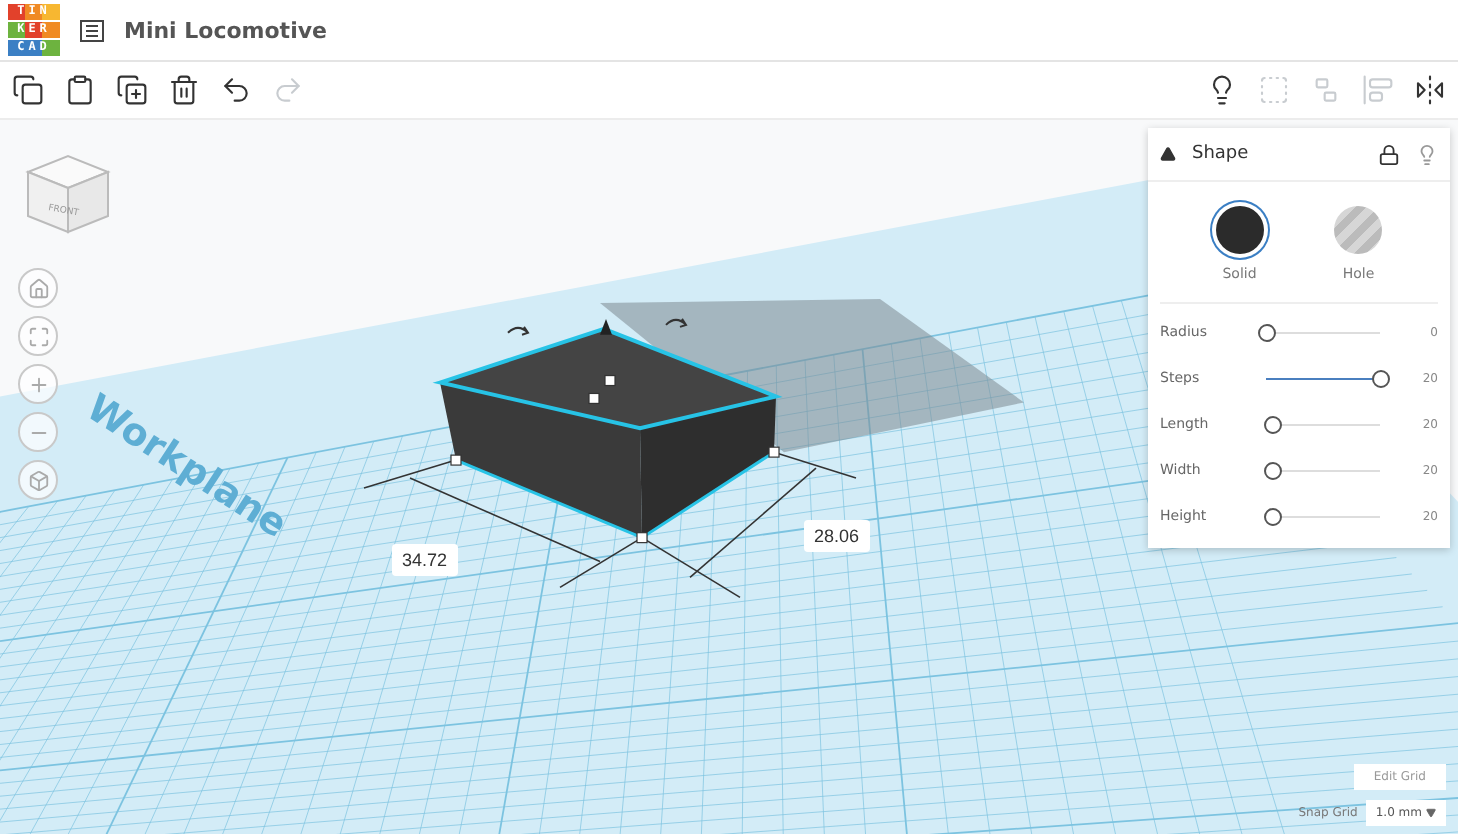 The image size is (1458, 834). Describe the element at coordinates (1389, 154) in the screenshot. I see `lock-icon` at that location.